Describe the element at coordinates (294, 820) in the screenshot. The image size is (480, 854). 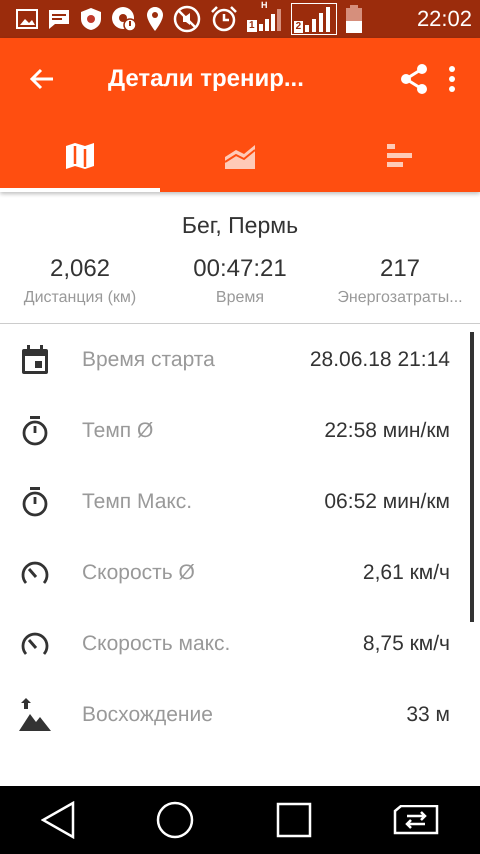
I see `square-icon` at that location.